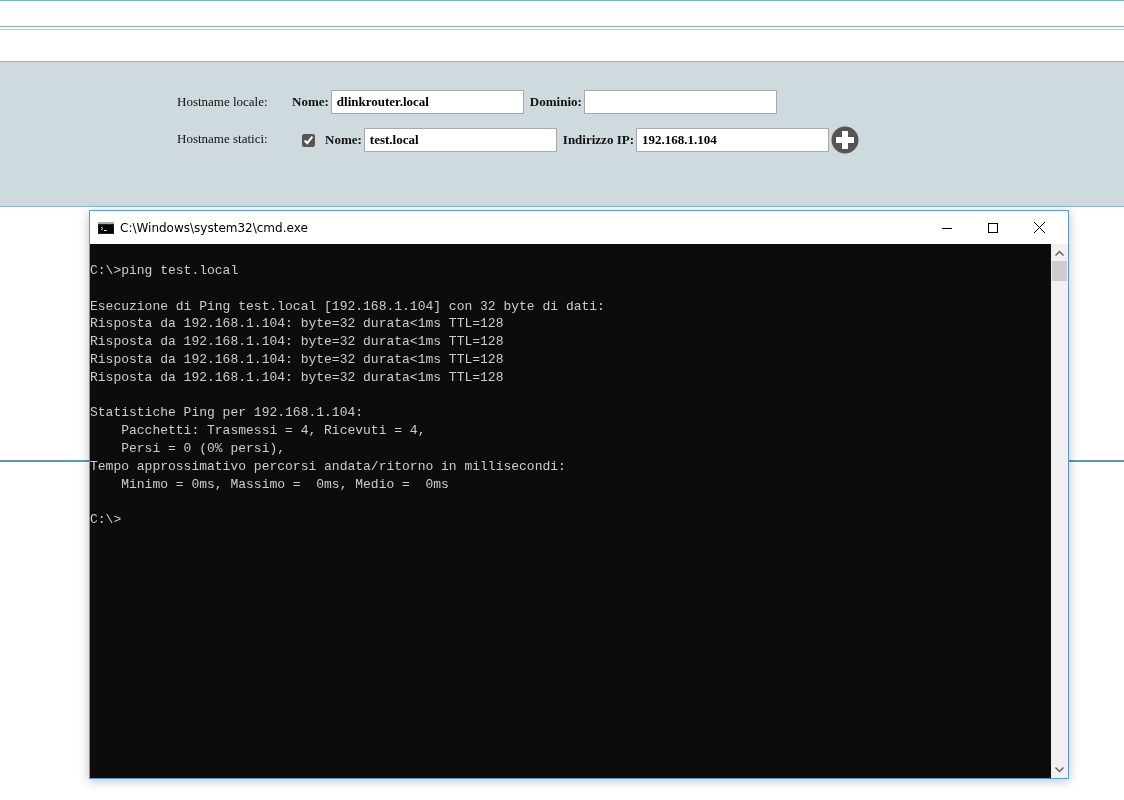 The height and width of the screenshot is (800, 1124). I want to click on window-title: C:\Windows\system32\cmd.exe, so click(214, 228).